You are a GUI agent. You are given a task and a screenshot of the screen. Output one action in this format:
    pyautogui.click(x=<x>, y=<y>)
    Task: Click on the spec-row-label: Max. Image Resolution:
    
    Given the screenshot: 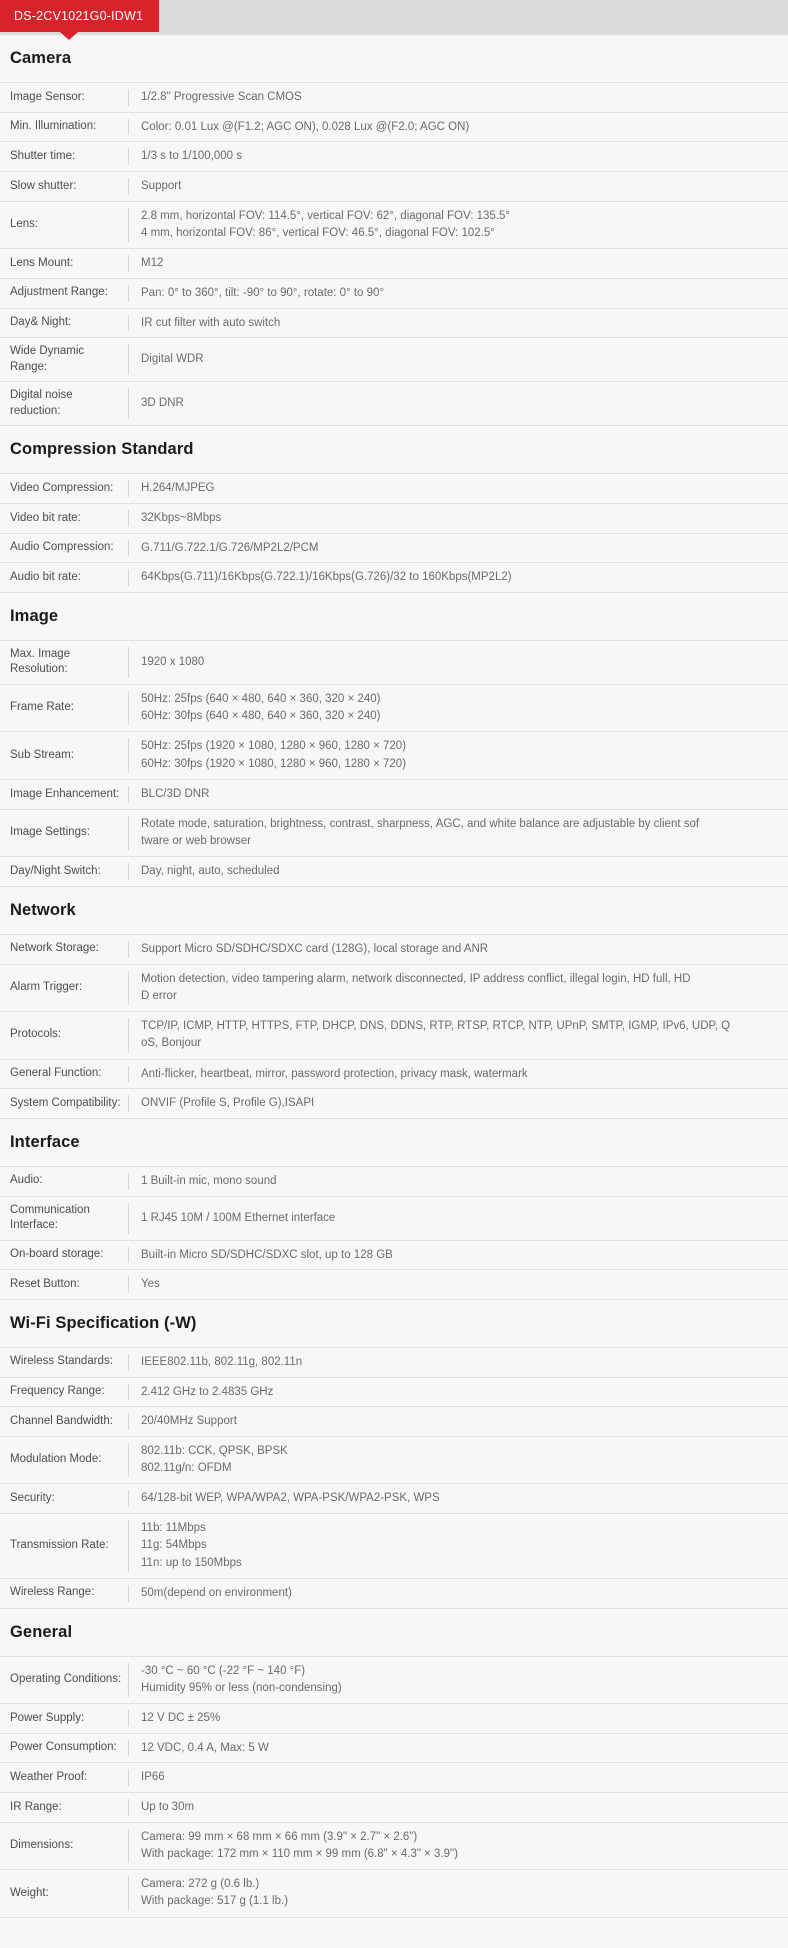 What is the action you would take?
    pyautogui.click(x=40, y=661)
    